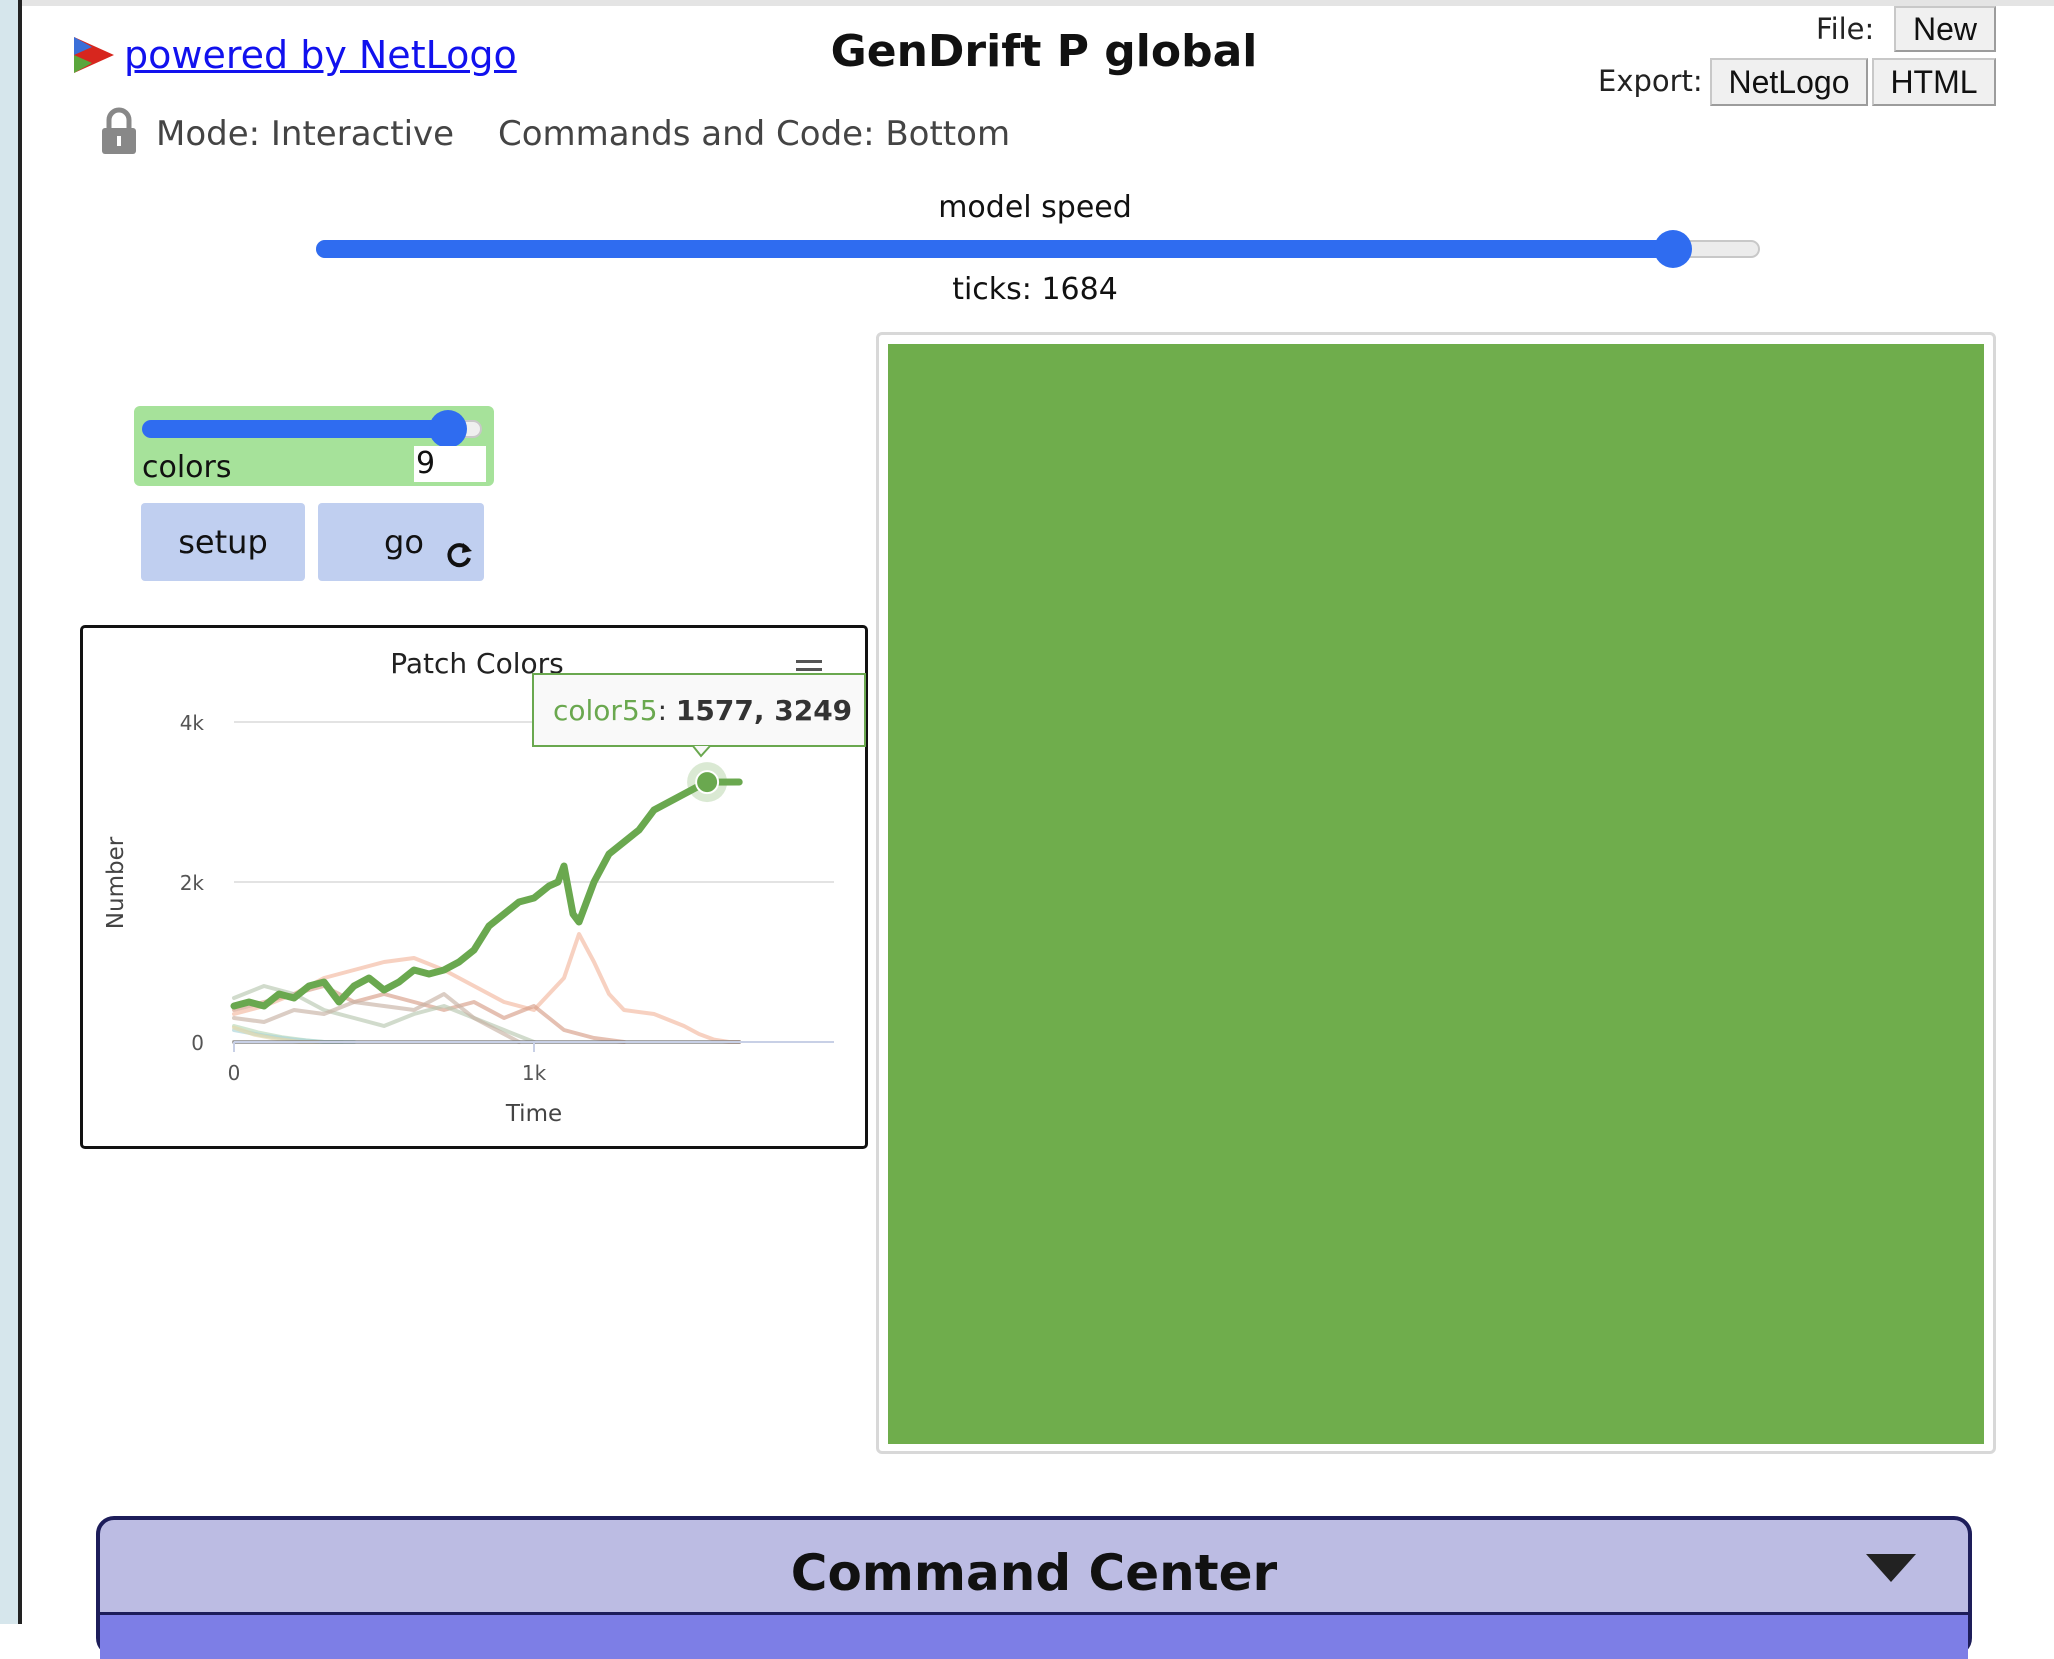 This screenshot has width=2054, height=1659. I want to click on netlogo-link: powered by NetLogo, so click(293, 55).